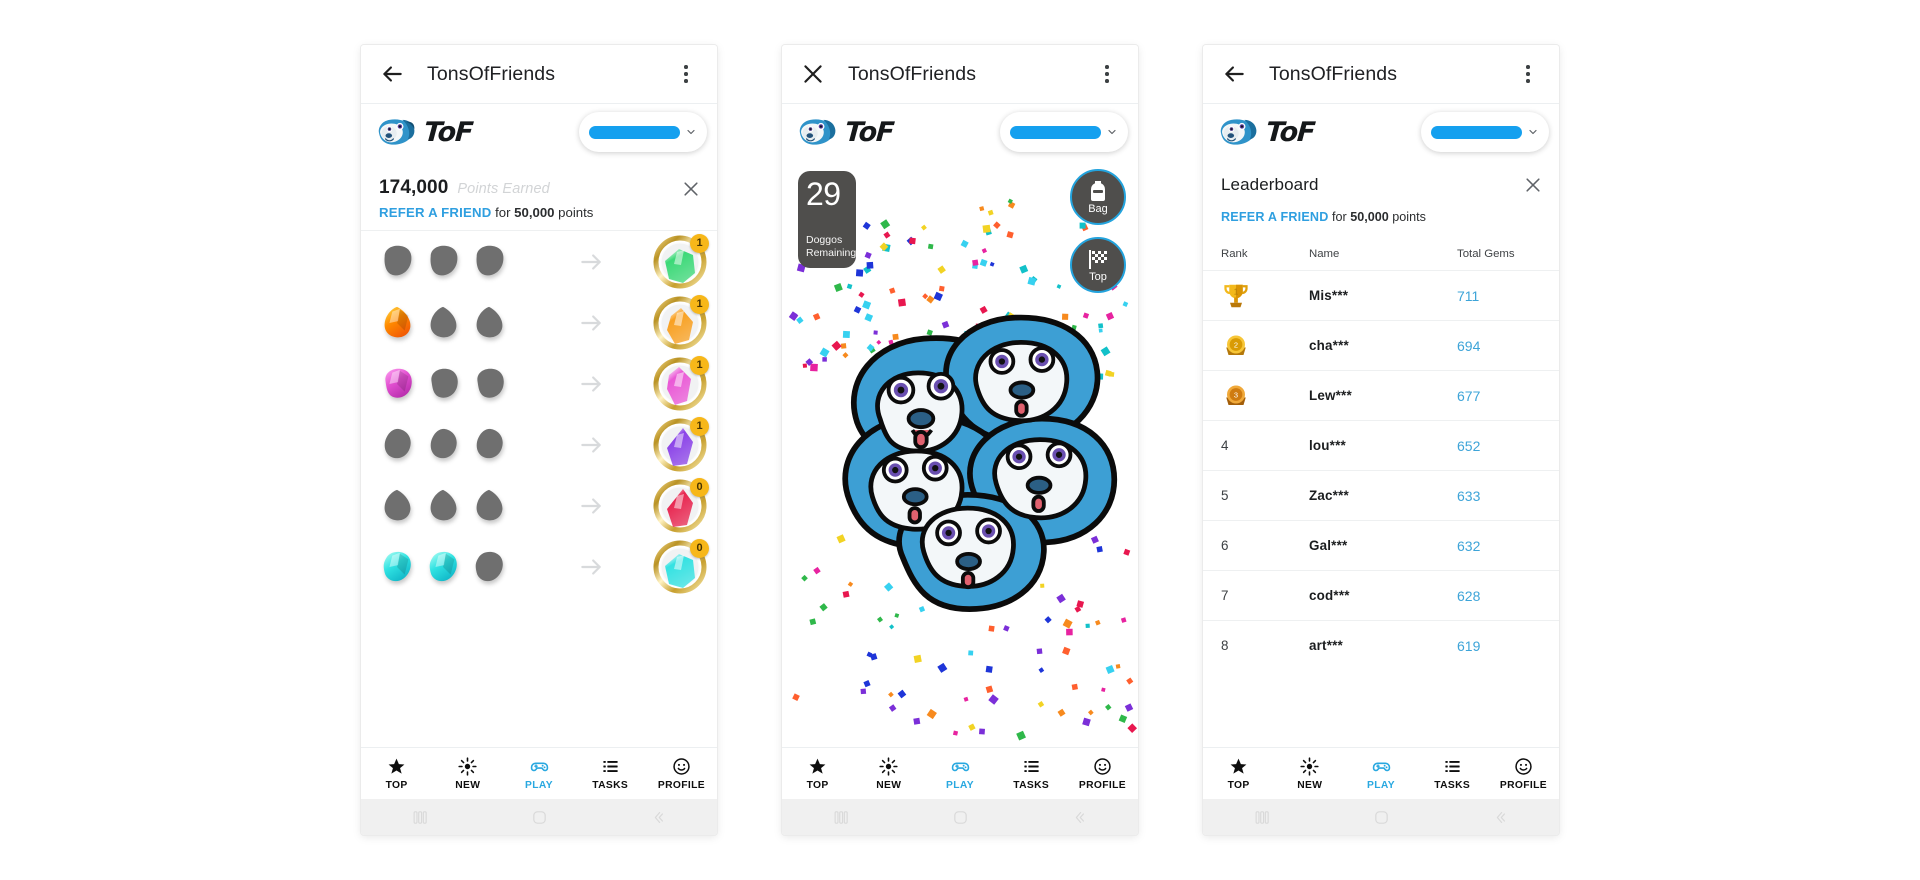 The height and width of the screenshot is (880, 1920). I want to click on table-row: 4 lou*** 652, so click(1381, 445).